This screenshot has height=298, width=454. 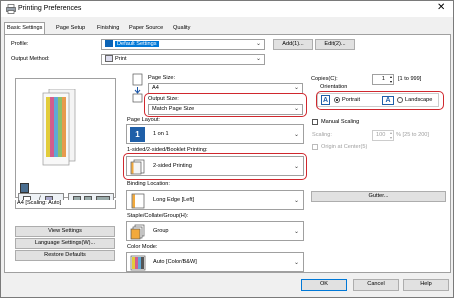 I want to click on scaling-input: 100 ▴ ▾, so click(x=383, y=135).